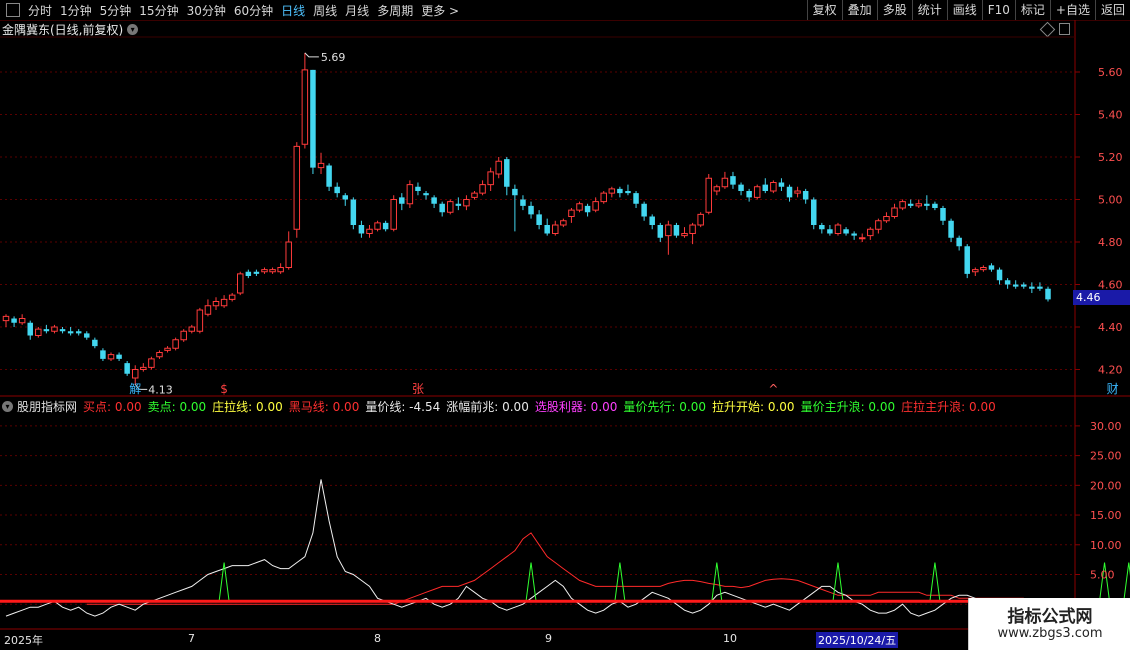  I want to click on draw-line-button: 画线, so click(964, 10).